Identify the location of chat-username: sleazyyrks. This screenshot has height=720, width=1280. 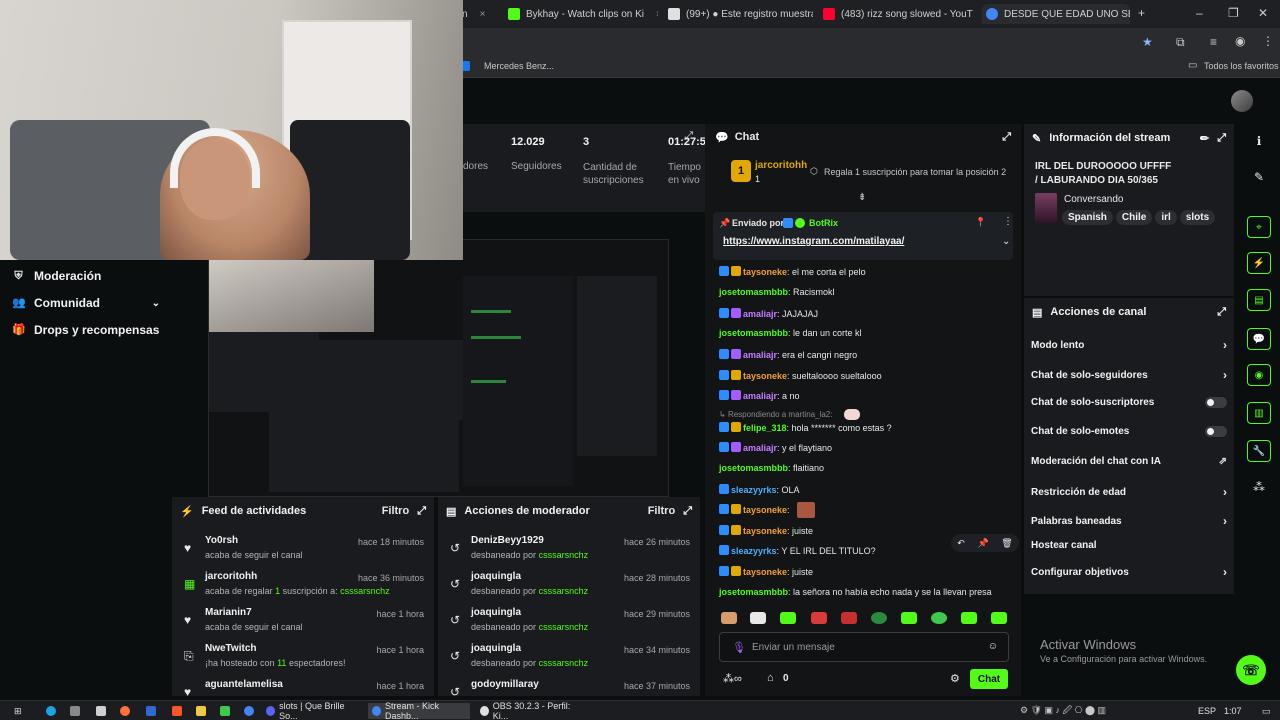
(754, 551).